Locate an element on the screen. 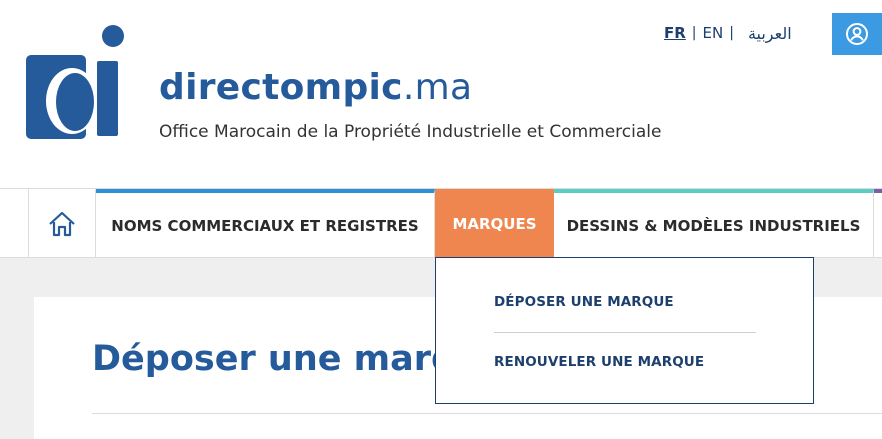 The width and height of the screenshot is (882, 439). nav-item-noms-commerciaux: NOMS COMMERCIAUX ET REGISTRES is located at coordinates (265, 223).